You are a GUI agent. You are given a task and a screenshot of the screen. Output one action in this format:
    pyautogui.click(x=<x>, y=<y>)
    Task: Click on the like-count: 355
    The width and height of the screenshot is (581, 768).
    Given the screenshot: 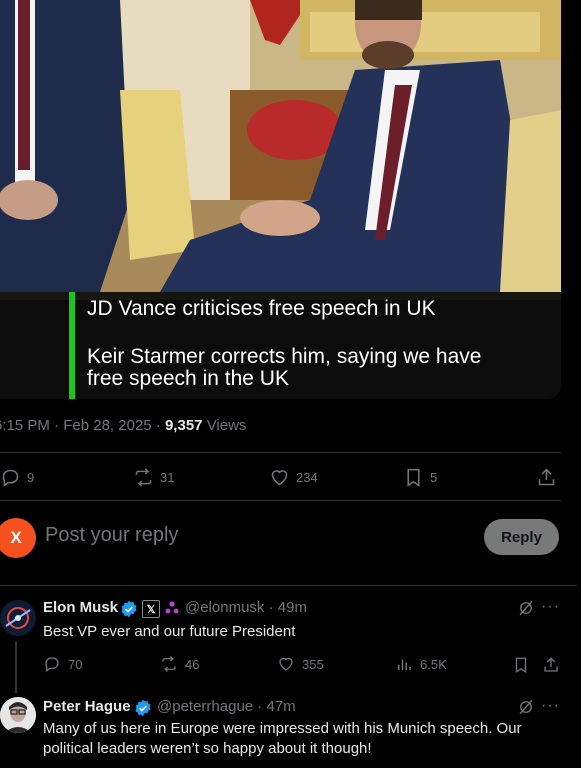 What is the action you would take?
    pyautogui.click(x=313, y=664)
    